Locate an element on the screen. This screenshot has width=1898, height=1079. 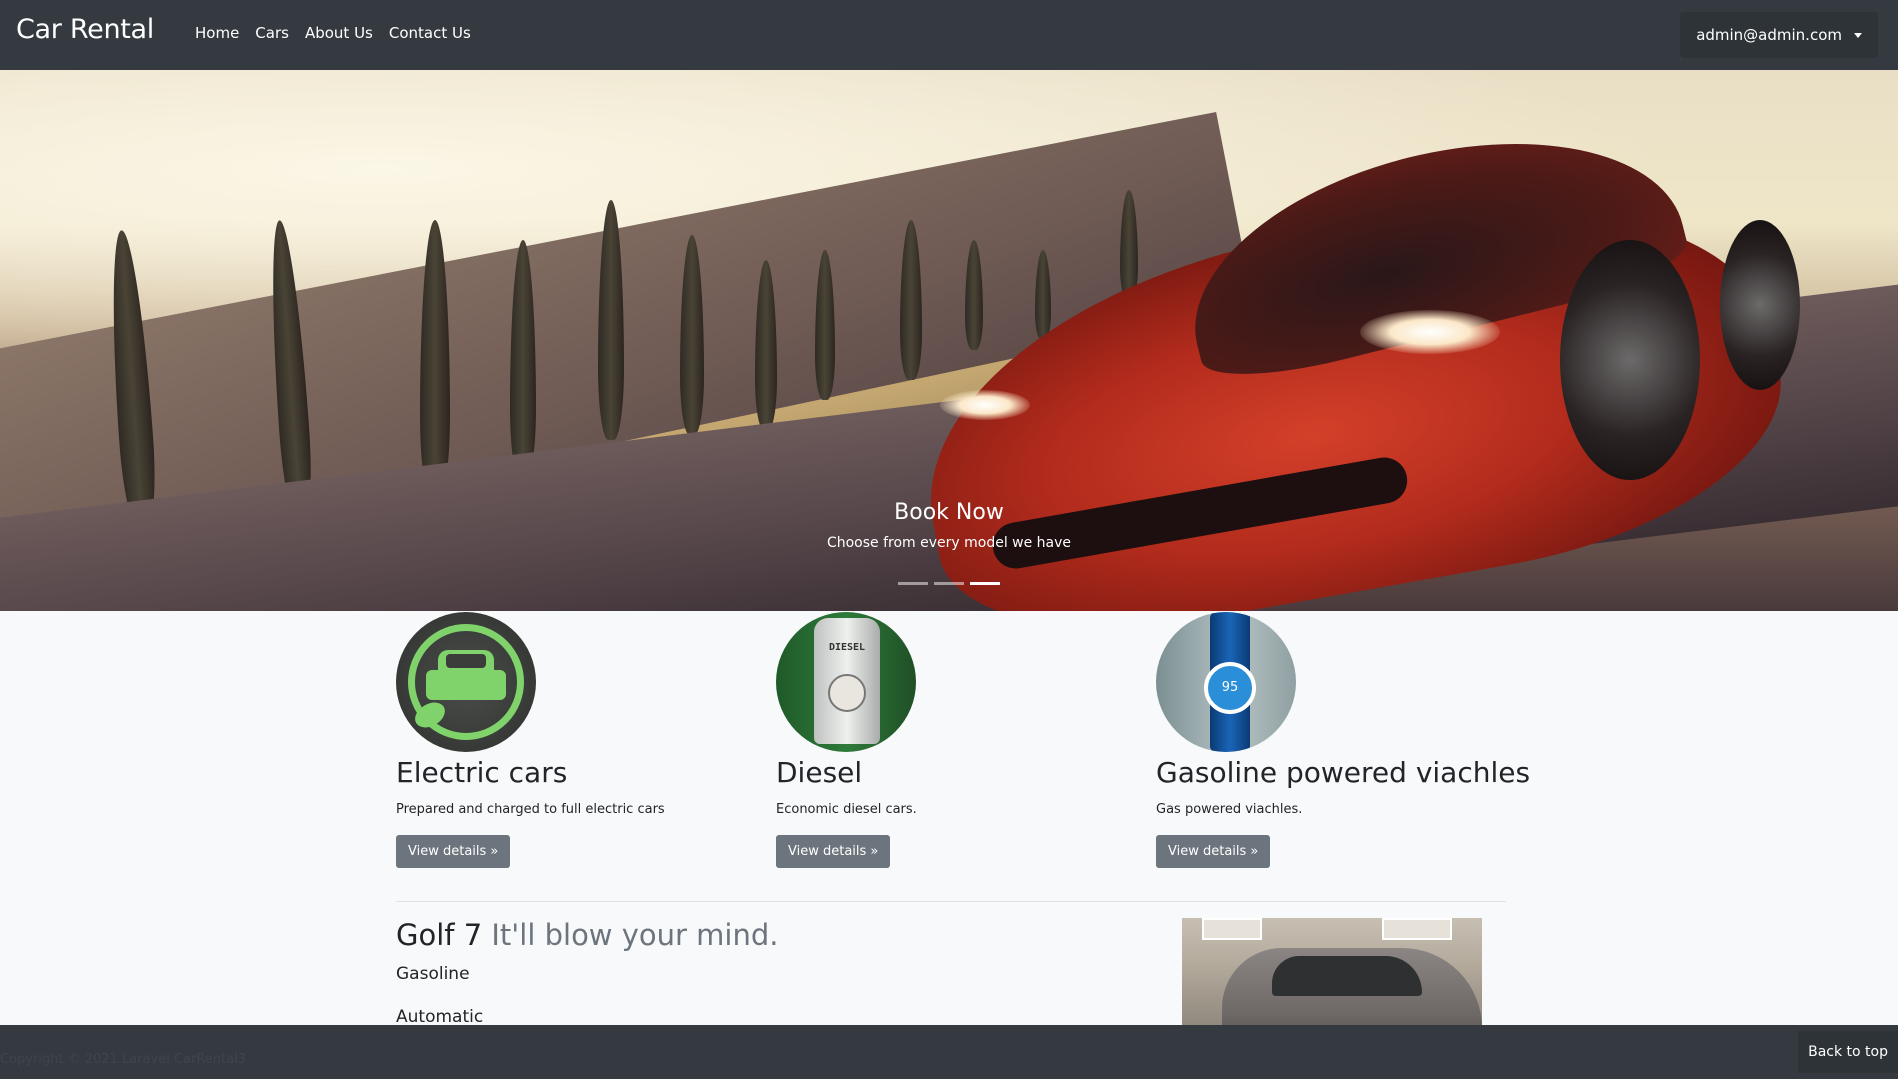
copyright-text: Copyright © 2021 Laravel CarRental3 is located at coordinates (123, 1059).